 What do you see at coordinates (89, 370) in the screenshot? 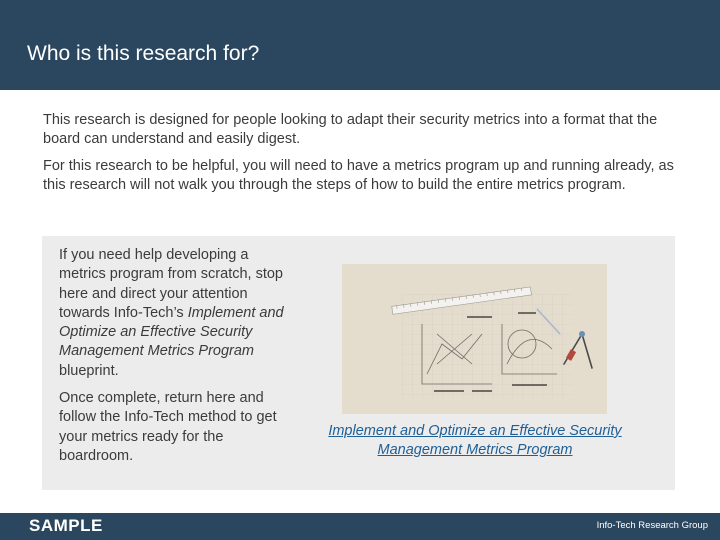
I see `callout-text-after: blueprint.` at bounding box center [89, 370].